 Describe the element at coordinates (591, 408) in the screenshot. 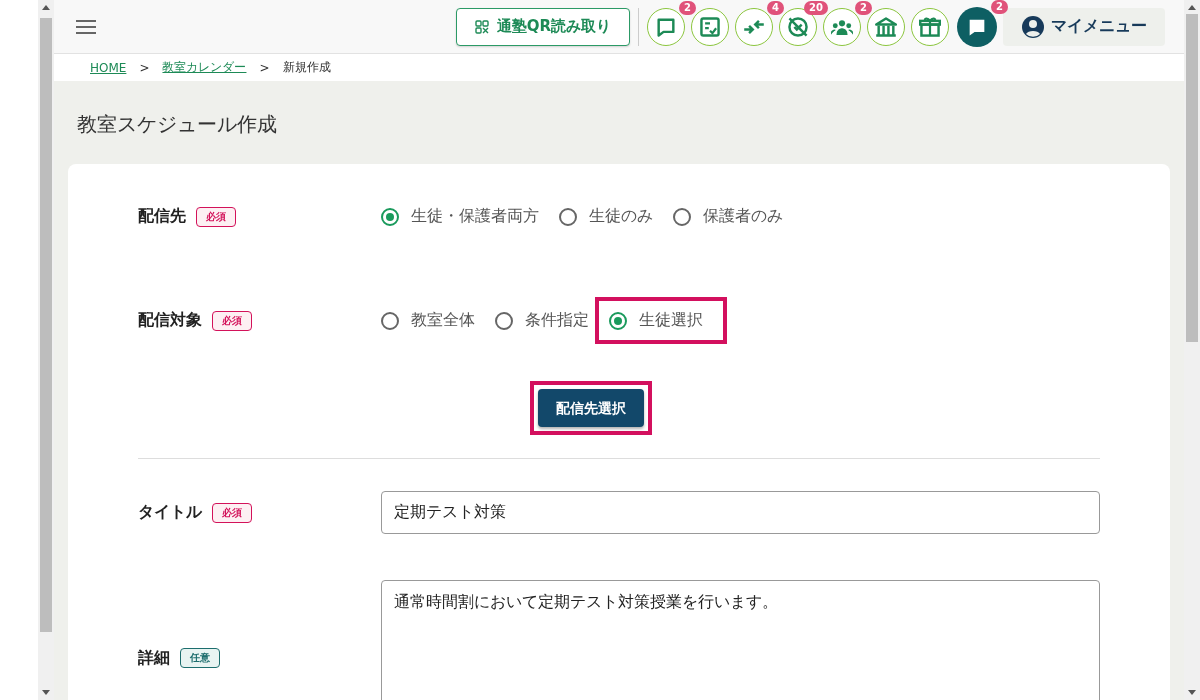

I see `select-recipients-button: 配信先選択` at that location.